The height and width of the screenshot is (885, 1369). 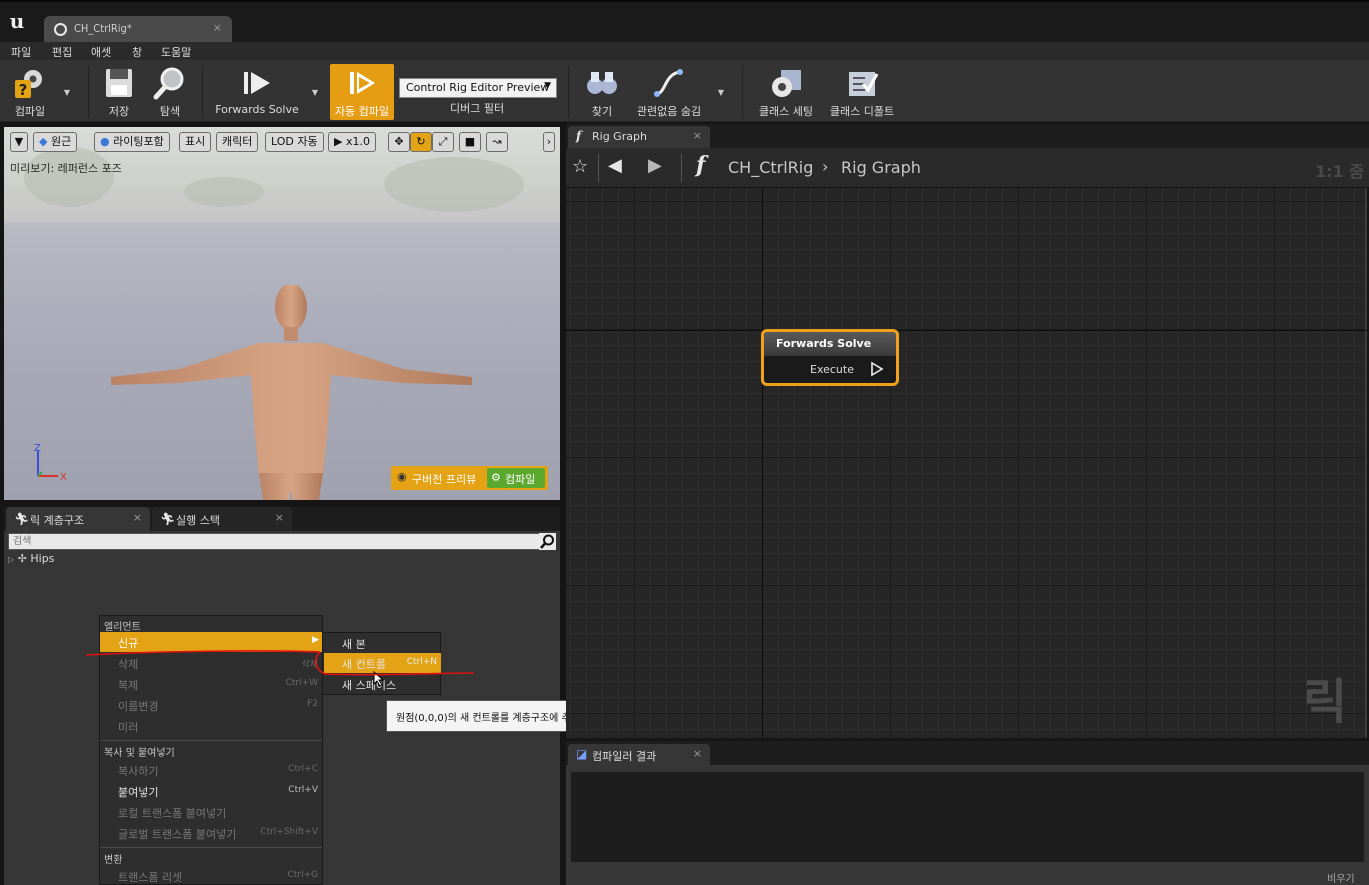 I want to click on eye-icon: ◉, so click(x=402, y=476).